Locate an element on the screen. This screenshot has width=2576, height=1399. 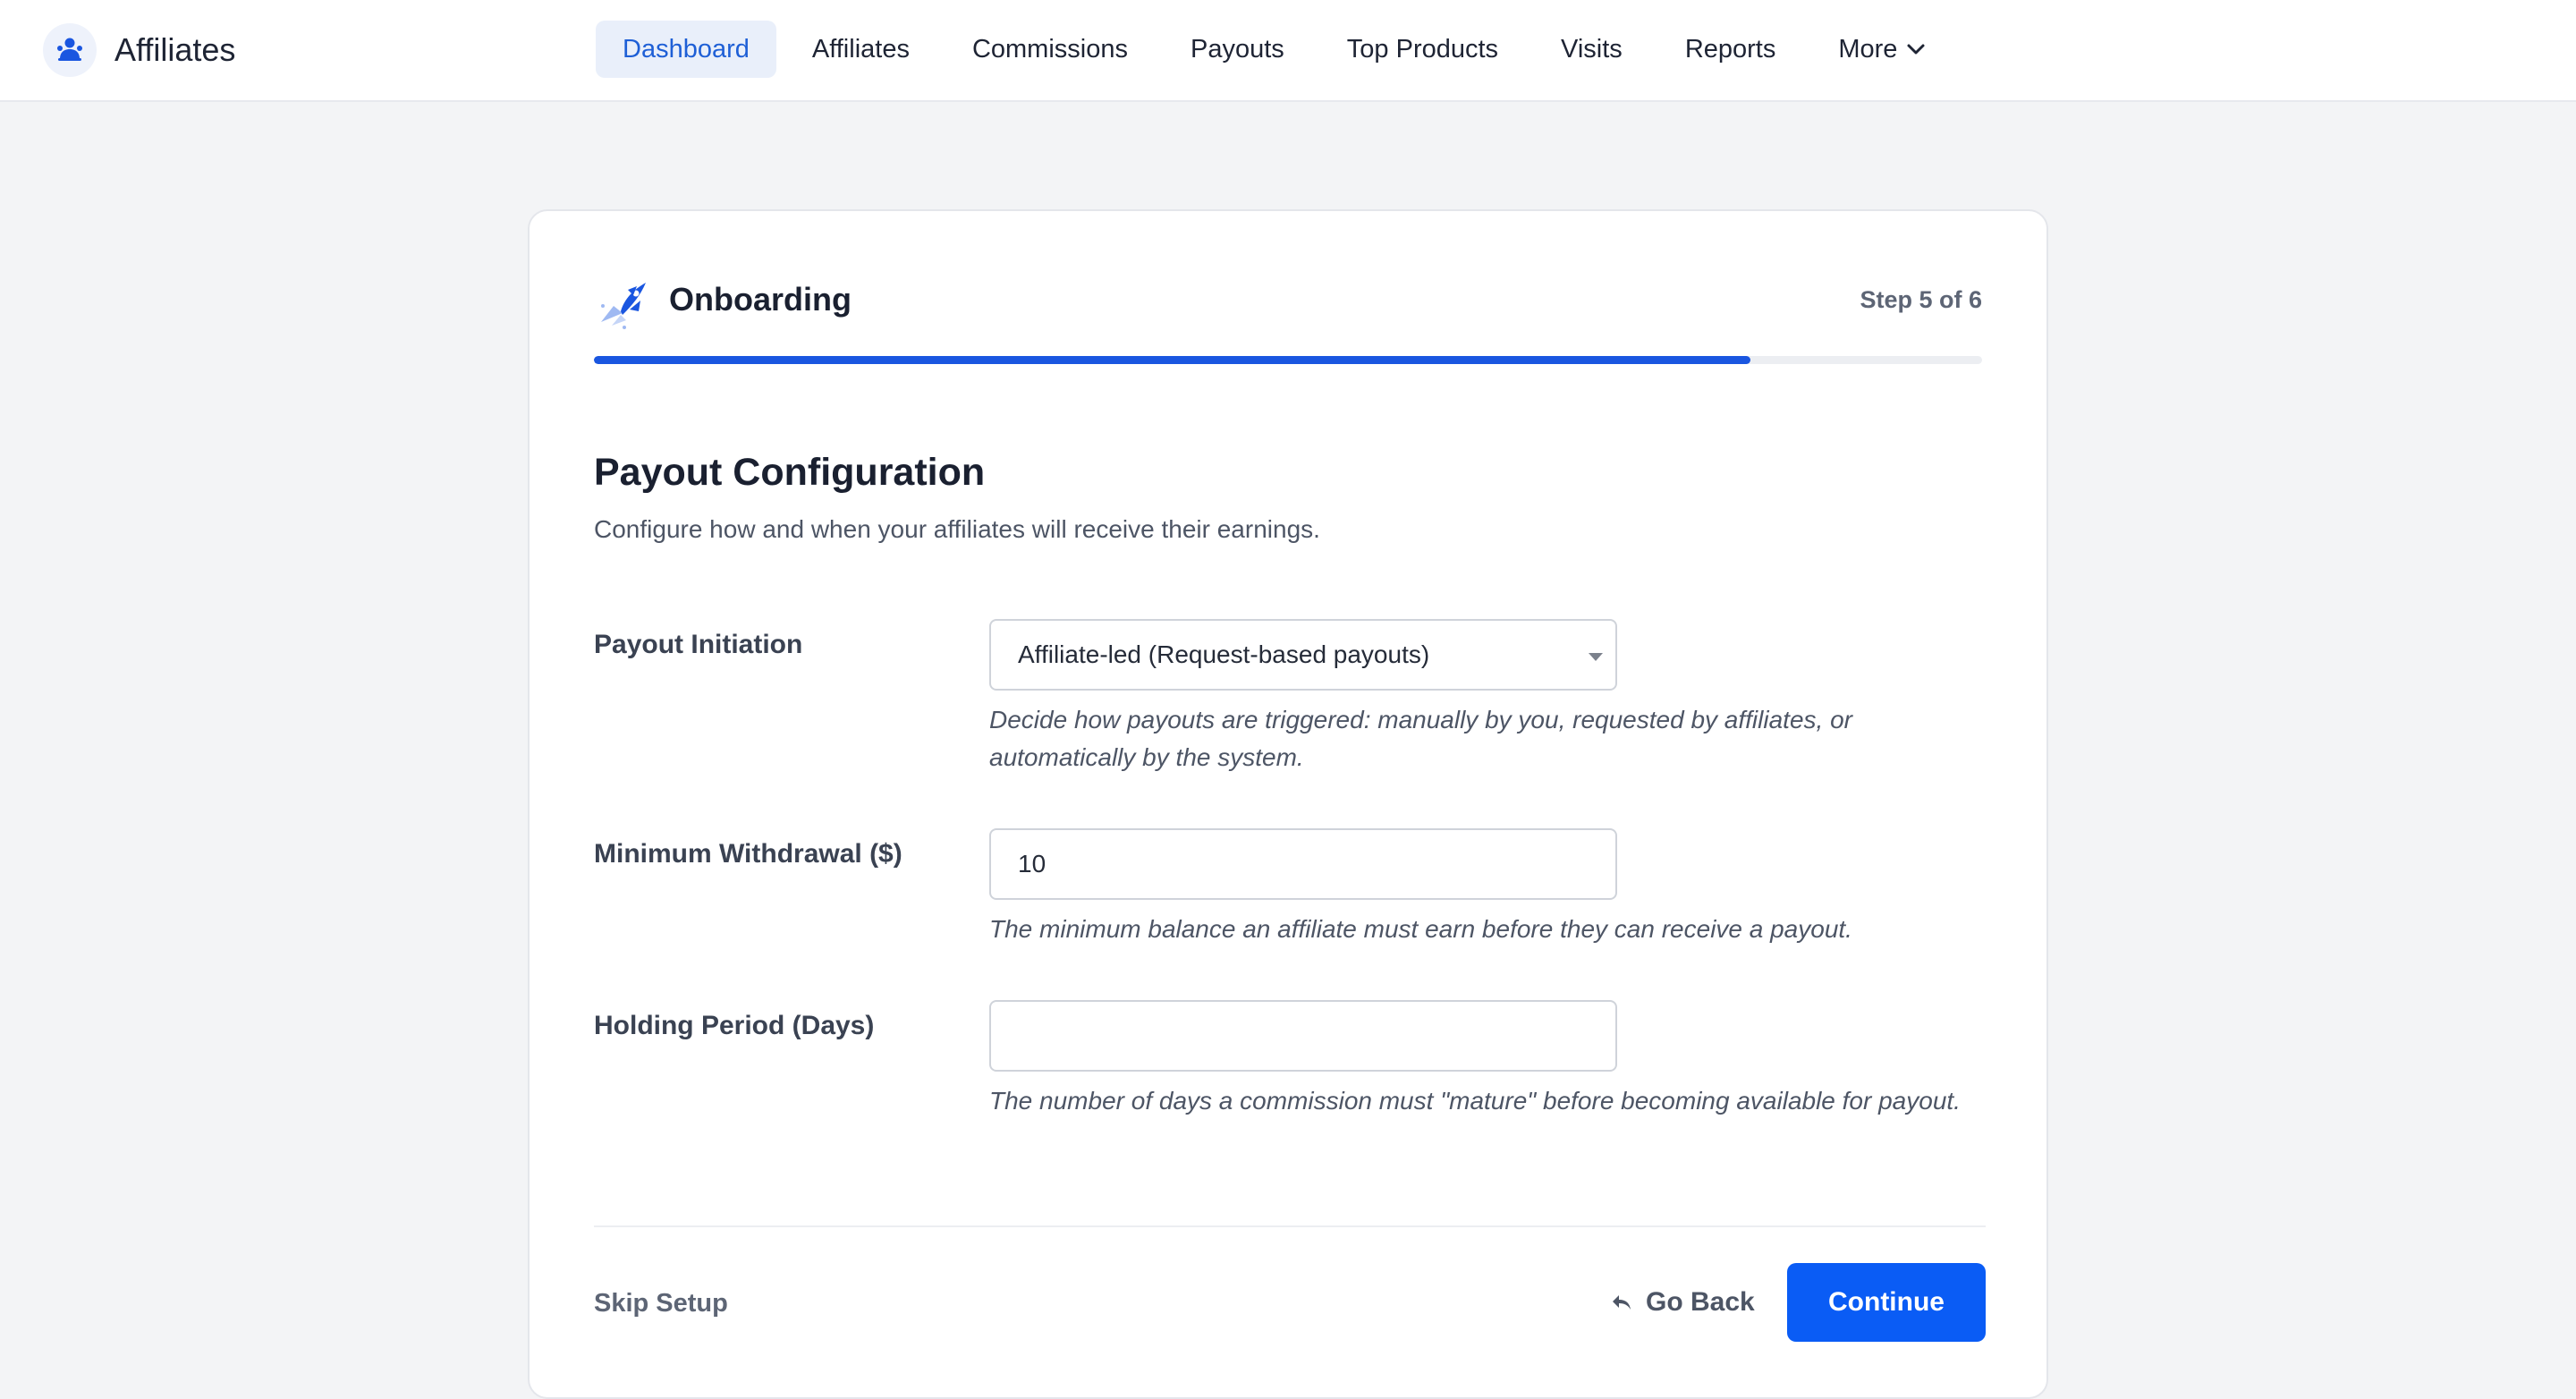
minimum-withdrawal-label: Minimum Withdrawal ($) is located at coordinates (748, 854).